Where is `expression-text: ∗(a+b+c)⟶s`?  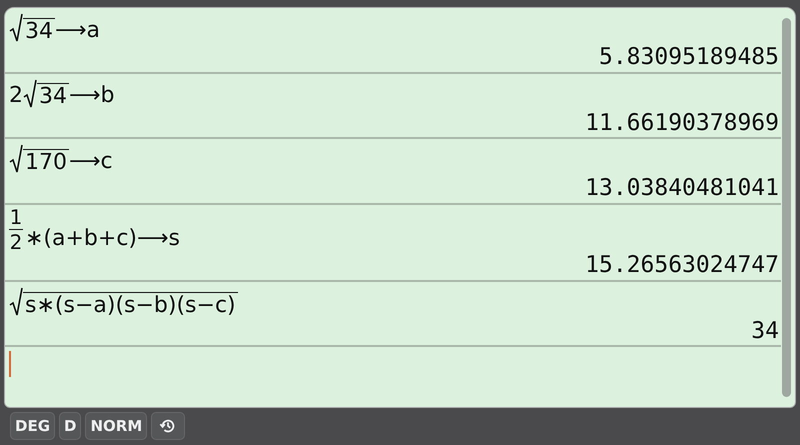 expression-text: ∗(a+b+c)⟶s is located at coordinates (102, 239).